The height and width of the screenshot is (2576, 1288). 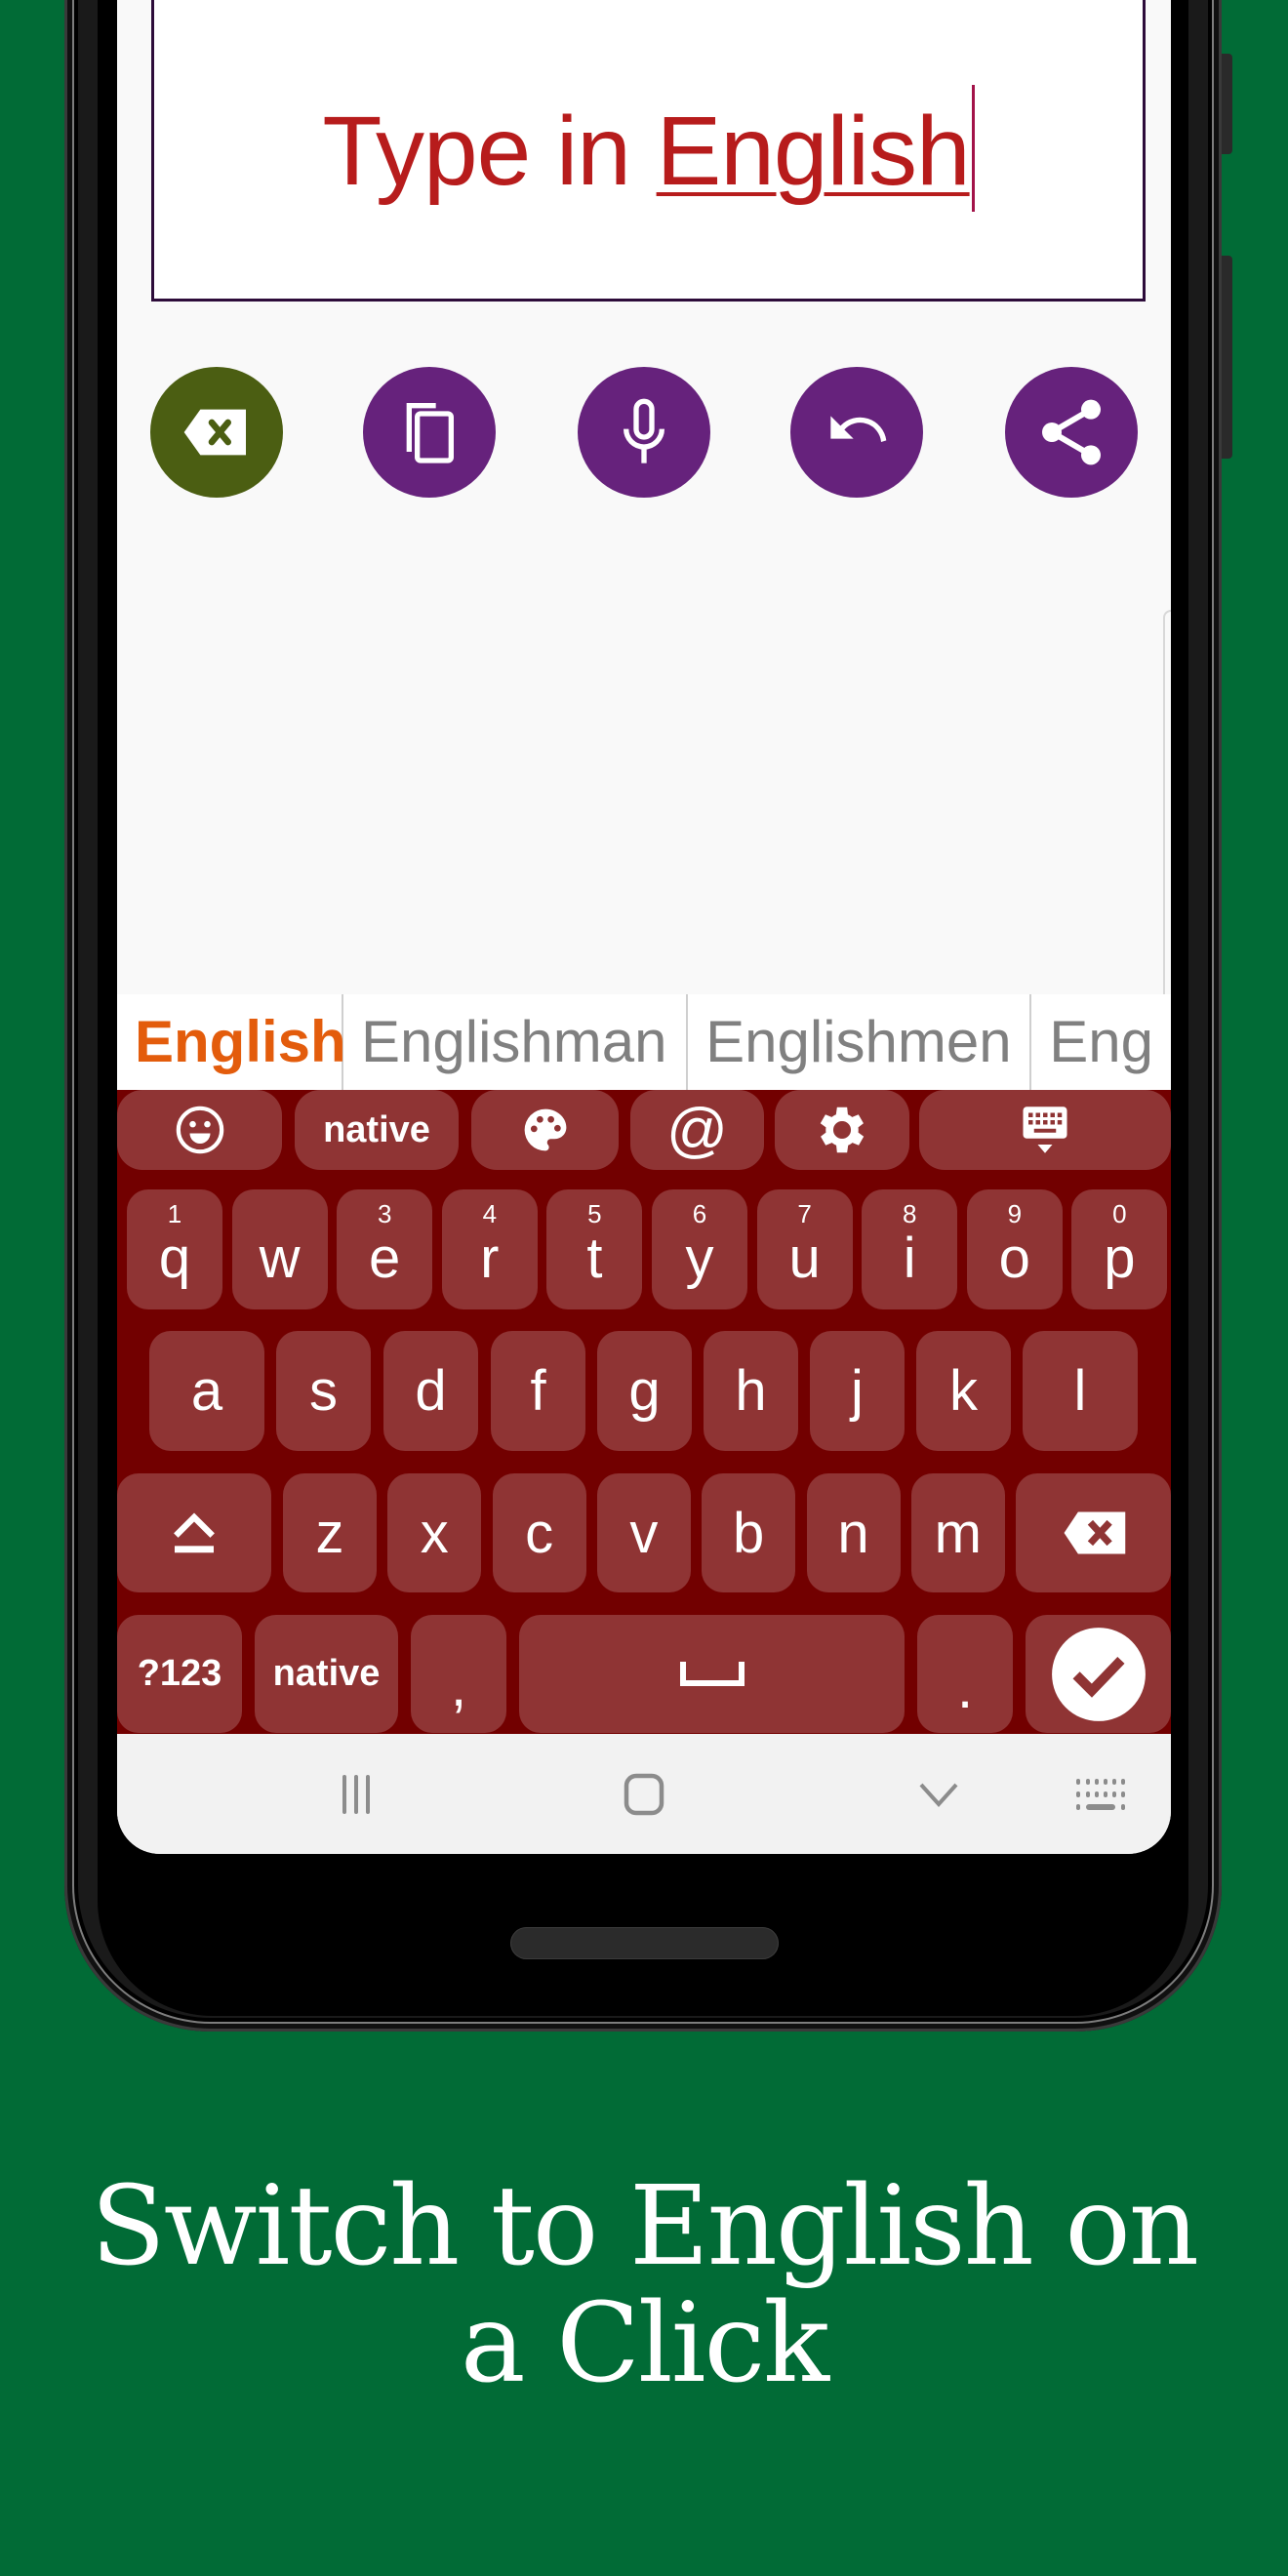 I want to click on theme-key, so click(x=545, y=1130).